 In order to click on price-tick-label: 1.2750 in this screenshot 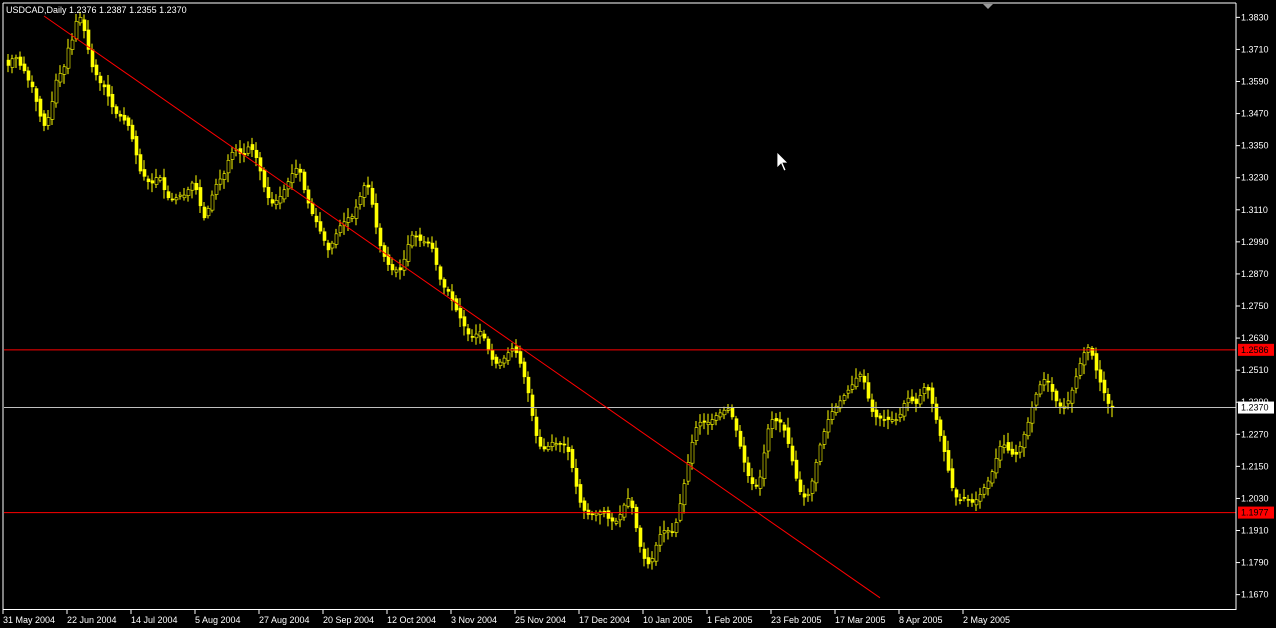, I will do `click(1255, 306)`.